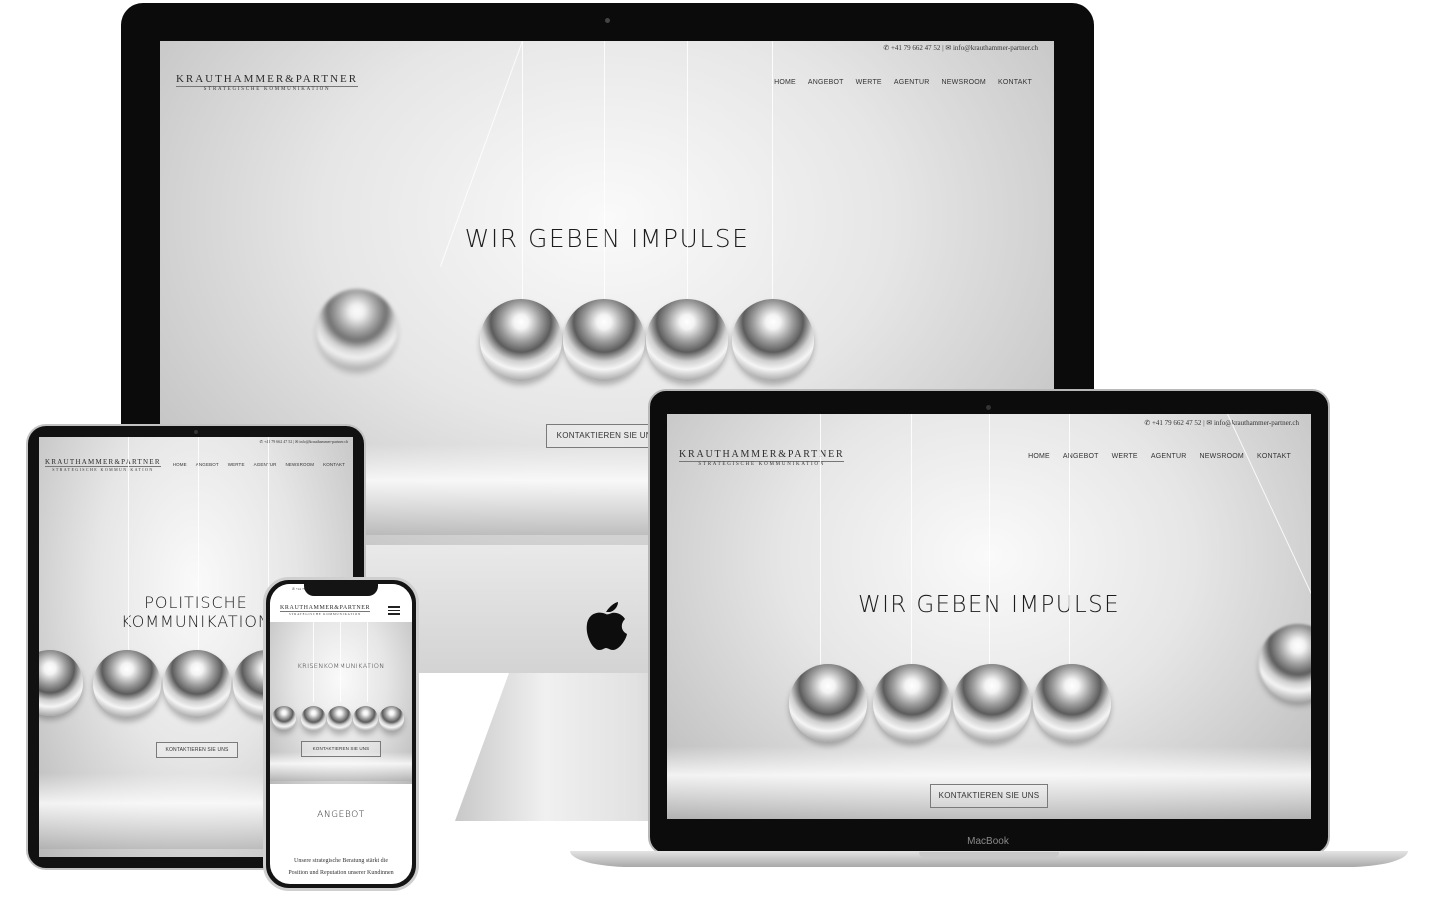  Describe the element at coordinates (915, 48) in the screenshot. I see `imac-phone: +41 79 662 47 52` at that location.